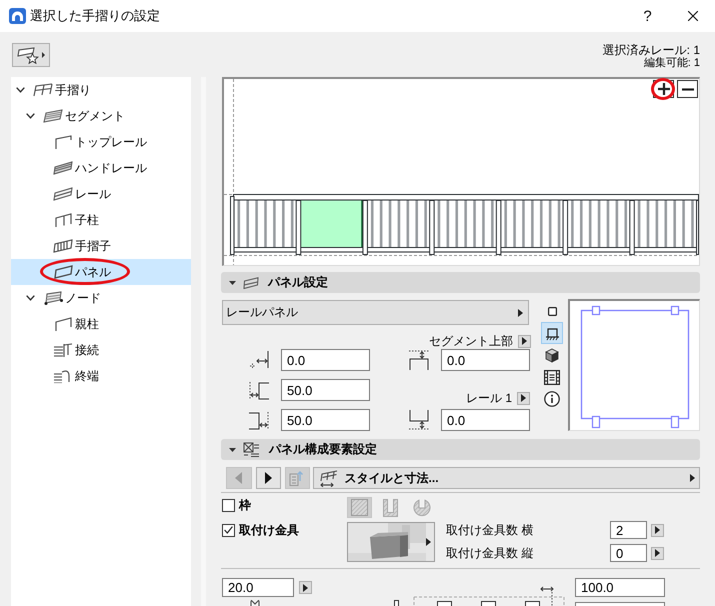 The width and height of the screenshot is (715, 606). What do you see at coordinates (620, 587) in the screenshot?
I see `input-field: 100.0` at bounding box center [620, 587].